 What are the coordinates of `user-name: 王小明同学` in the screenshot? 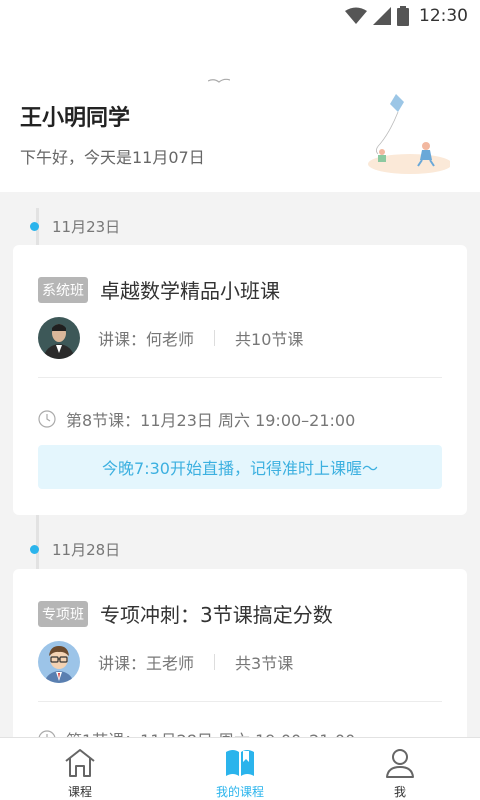 It's located at (75, 118).